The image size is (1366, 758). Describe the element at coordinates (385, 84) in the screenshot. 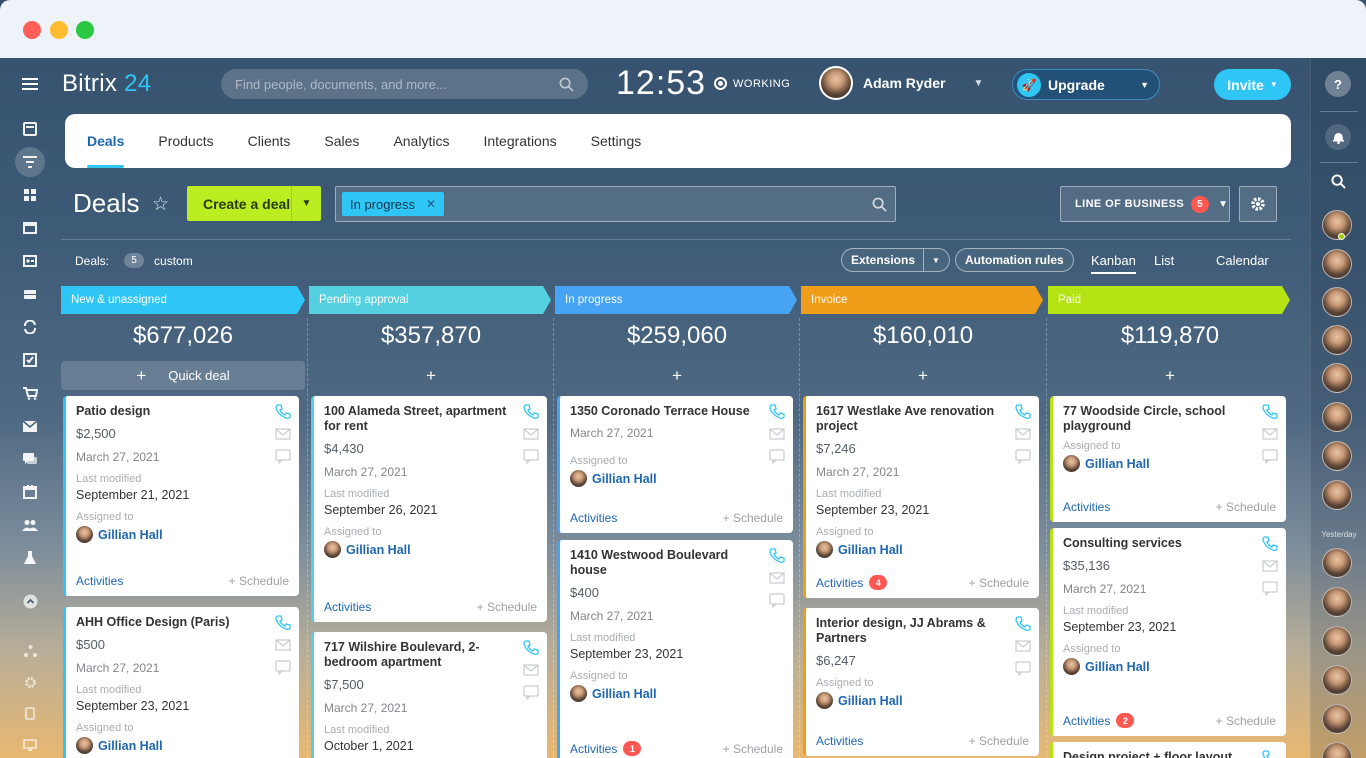

I see `search-input` at that location.